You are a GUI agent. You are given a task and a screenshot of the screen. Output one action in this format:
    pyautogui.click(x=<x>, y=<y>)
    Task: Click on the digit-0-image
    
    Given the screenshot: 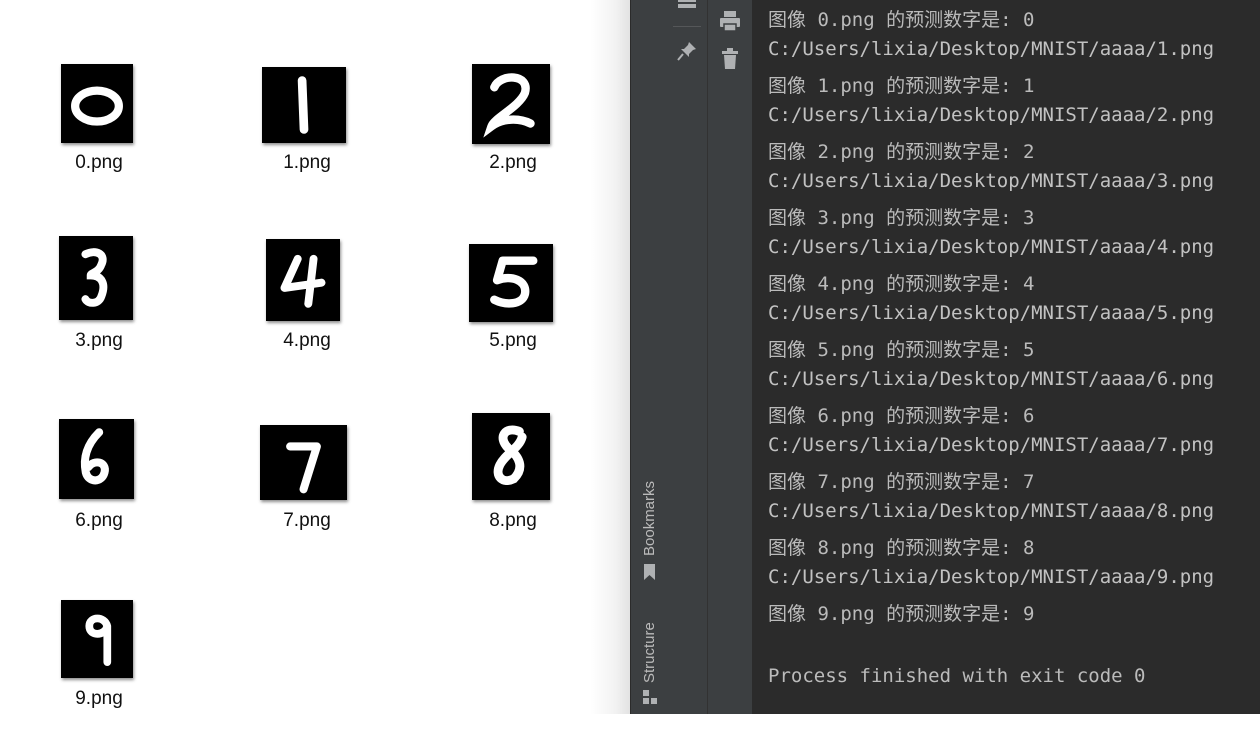 What is the action you would take?
    pyautogui.click(x=97, y=103)
    